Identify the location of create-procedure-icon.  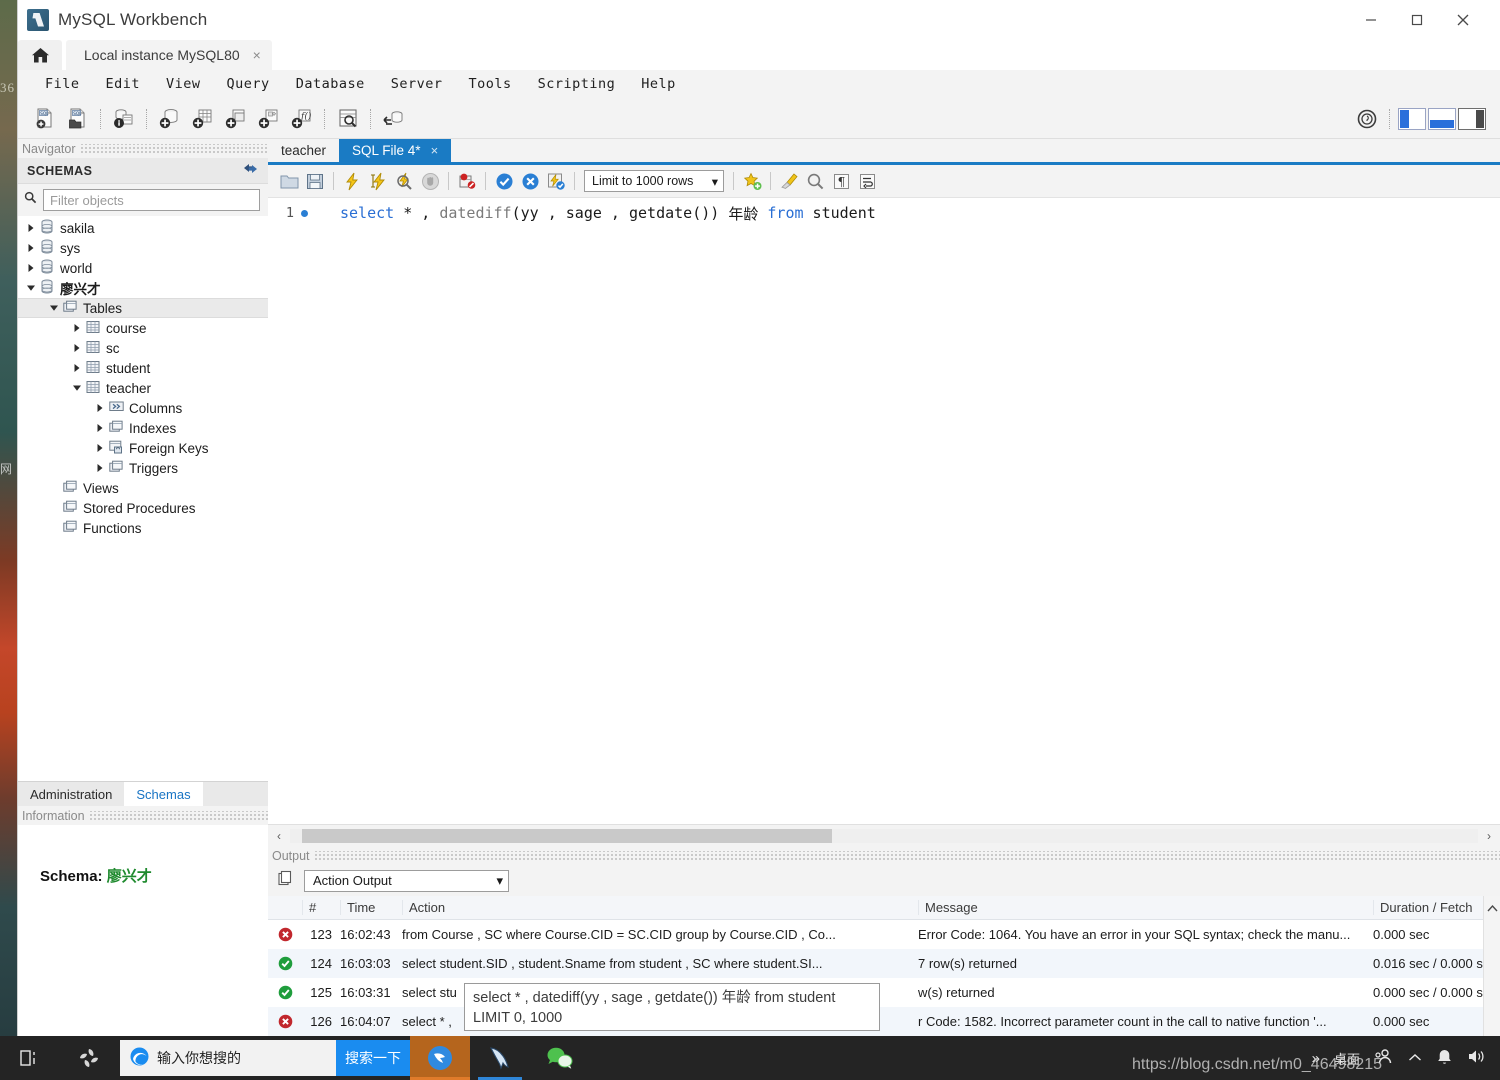
(268, 119).